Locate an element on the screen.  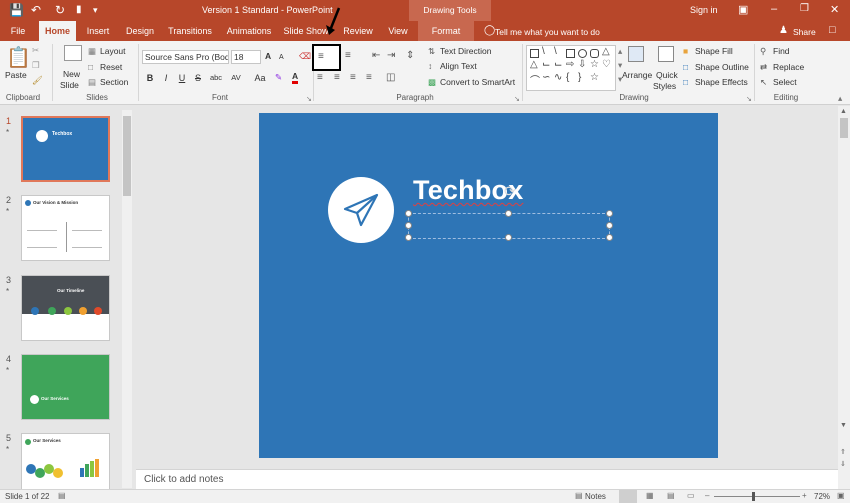
shape-fill-button: Shape Fill is located at coordinates (714, 51).